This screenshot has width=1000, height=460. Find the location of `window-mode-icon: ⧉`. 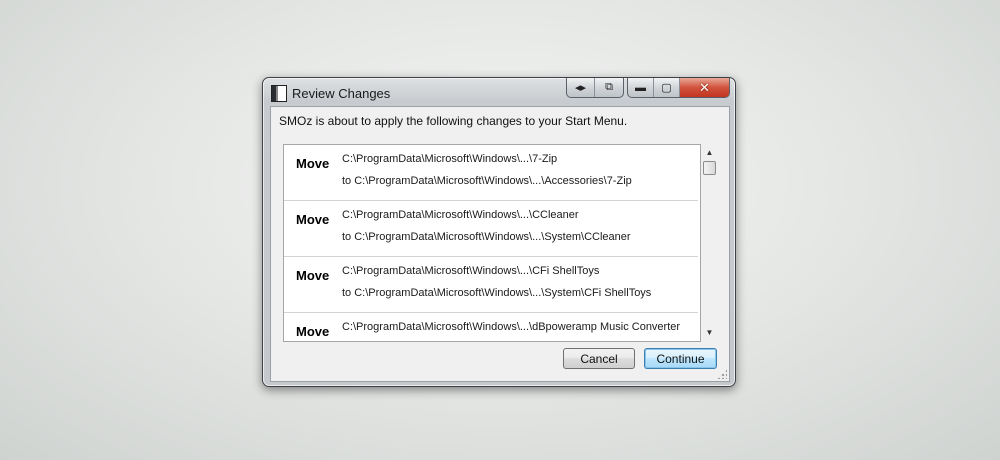

window-mode-icon: ⧉ is located at coordinates (609, 87).